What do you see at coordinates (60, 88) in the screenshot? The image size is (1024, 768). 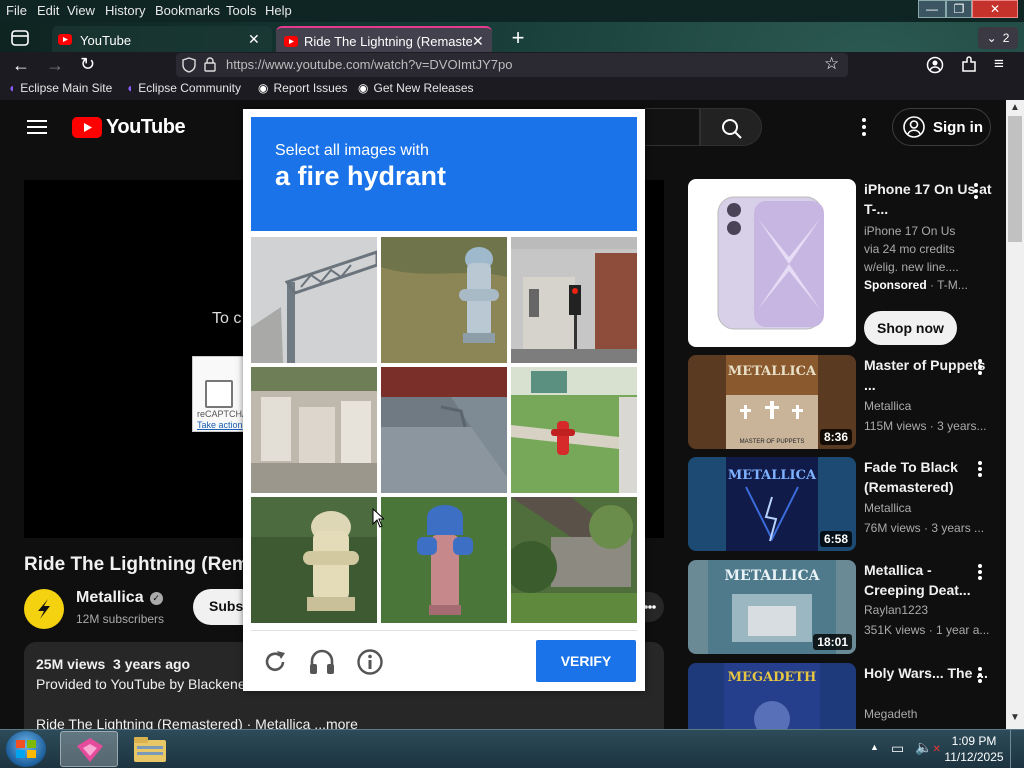 I see `bookmark-eclipse-main: ◖ Eclipse Main Site` at bounding box center [60, 88].